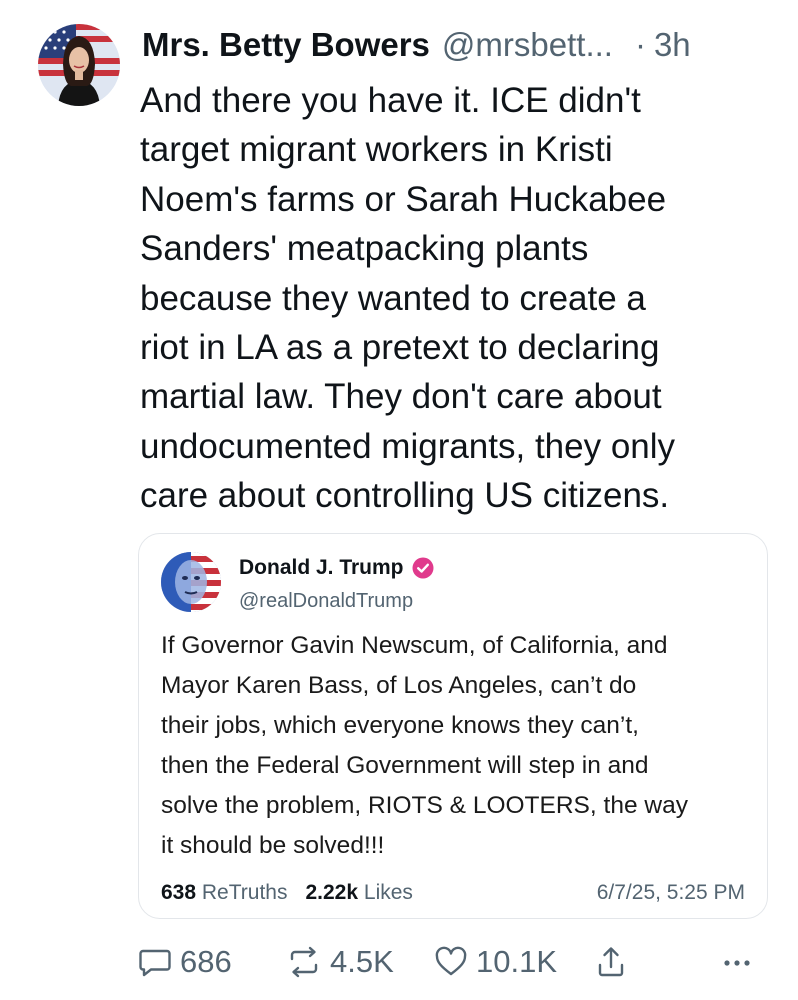 This screenshot has width=798, height=1000. What do you see at coordinates (155, 962) in the screenshot?
I see `reply-icon` at bounding box center [155, 962].